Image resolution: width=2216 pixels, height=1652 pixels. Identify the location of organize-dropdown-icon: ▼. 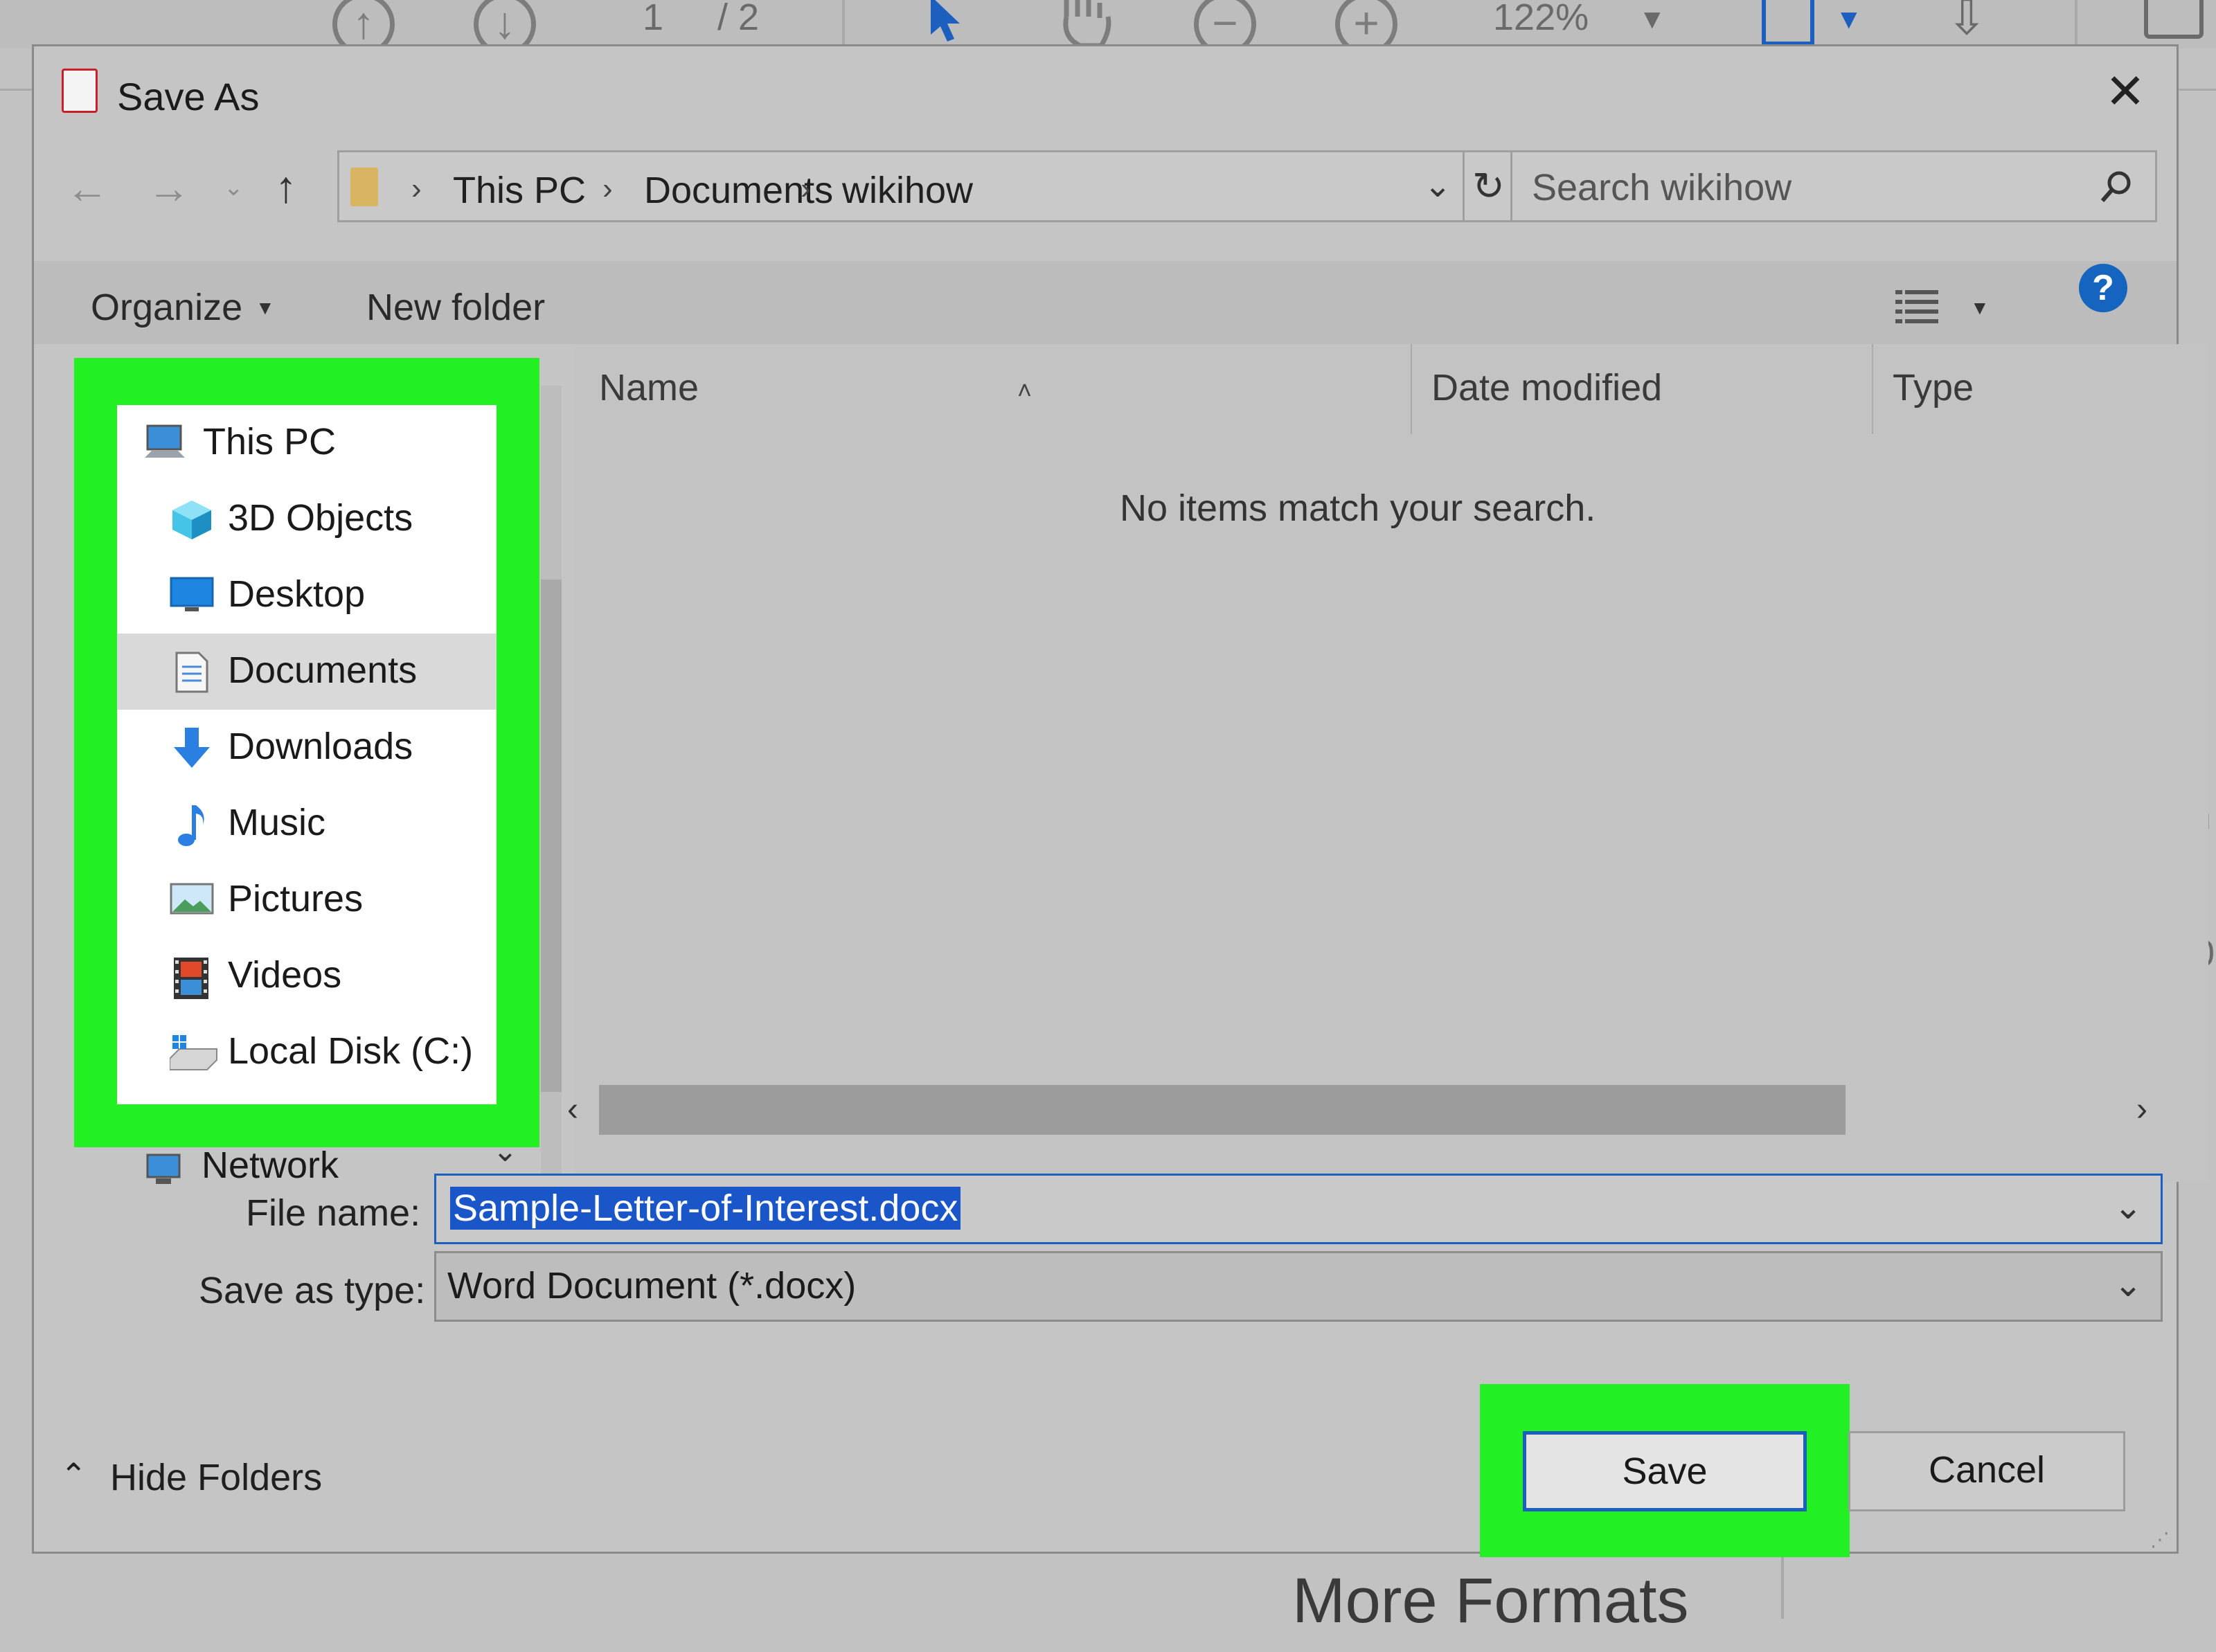
(266, 308).